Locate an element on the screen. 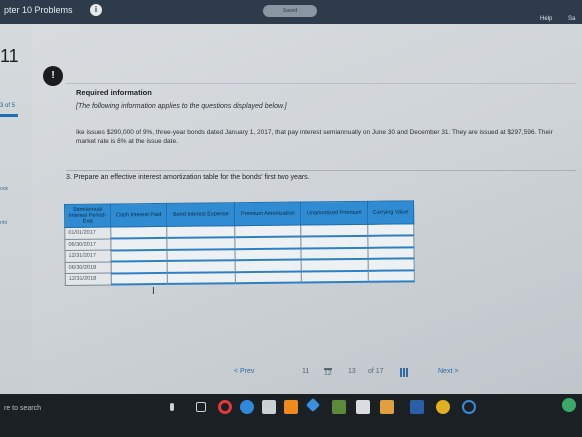 This screenshot has width=582, height=437. part-count: 3 of 5 is located at coordinates (8, 106).